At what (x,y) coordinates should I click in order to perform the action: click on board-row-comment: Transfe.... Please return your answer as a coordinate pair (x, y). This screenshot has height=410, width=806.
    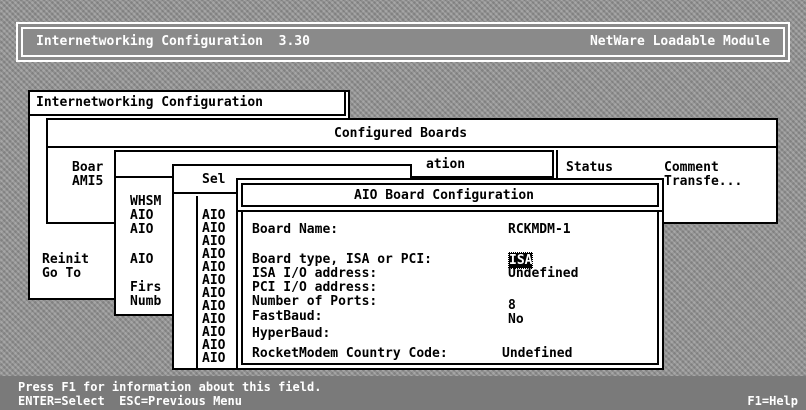
    Looking at the image, I should click on (703, 181).